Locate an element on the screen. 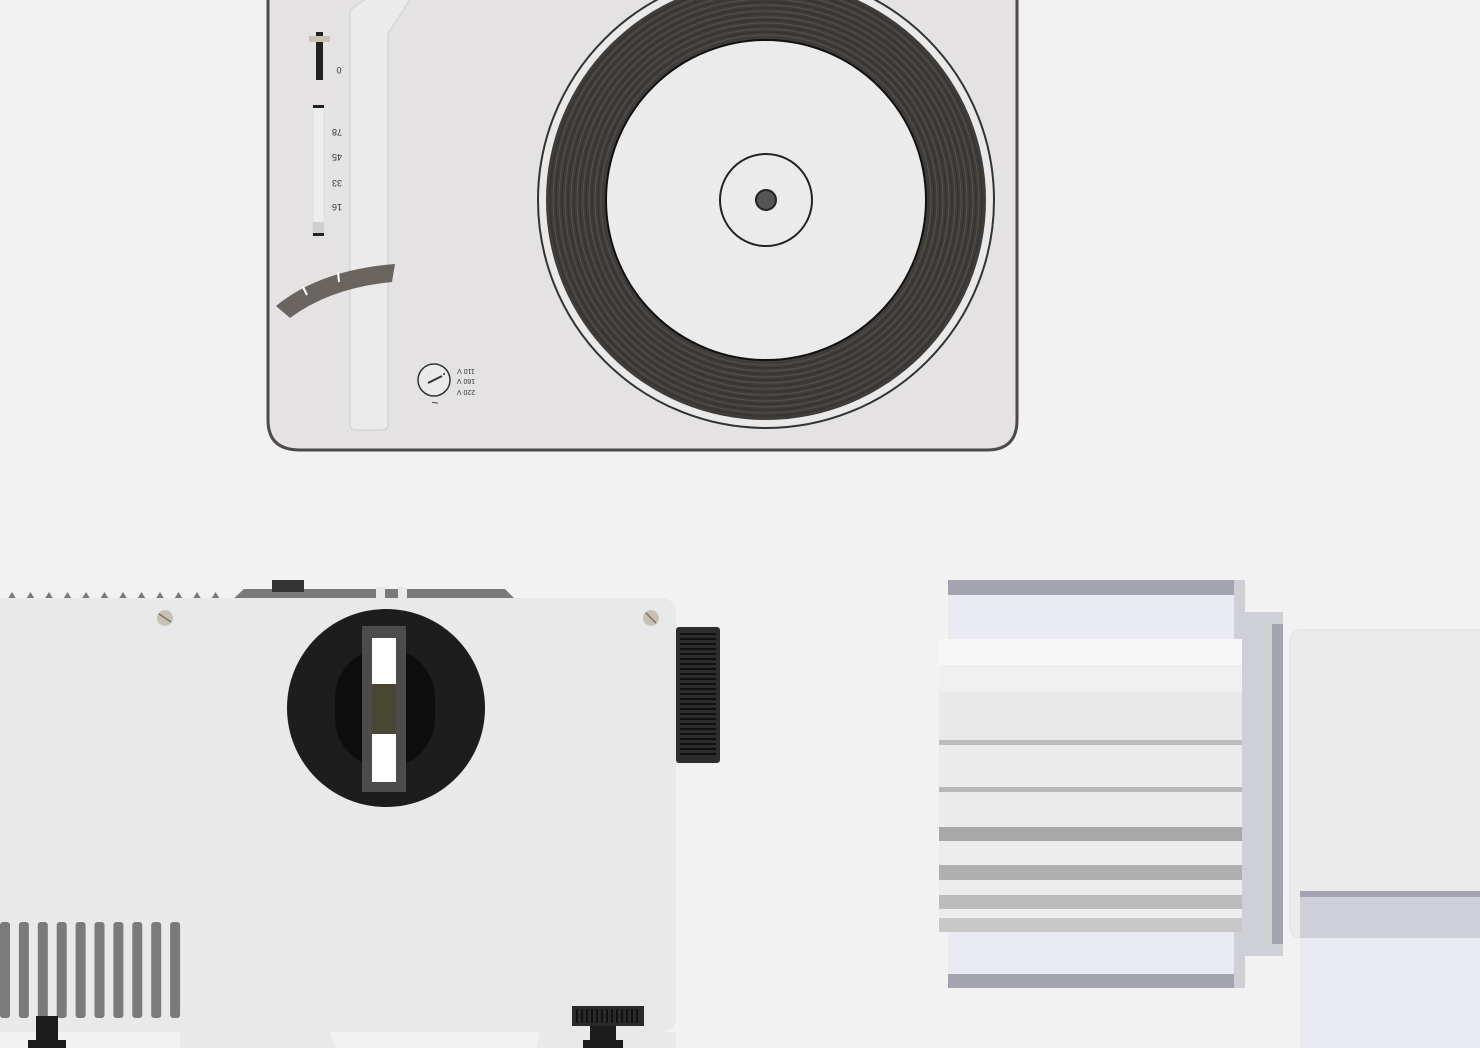  platter is located at coordinates (766, 214).